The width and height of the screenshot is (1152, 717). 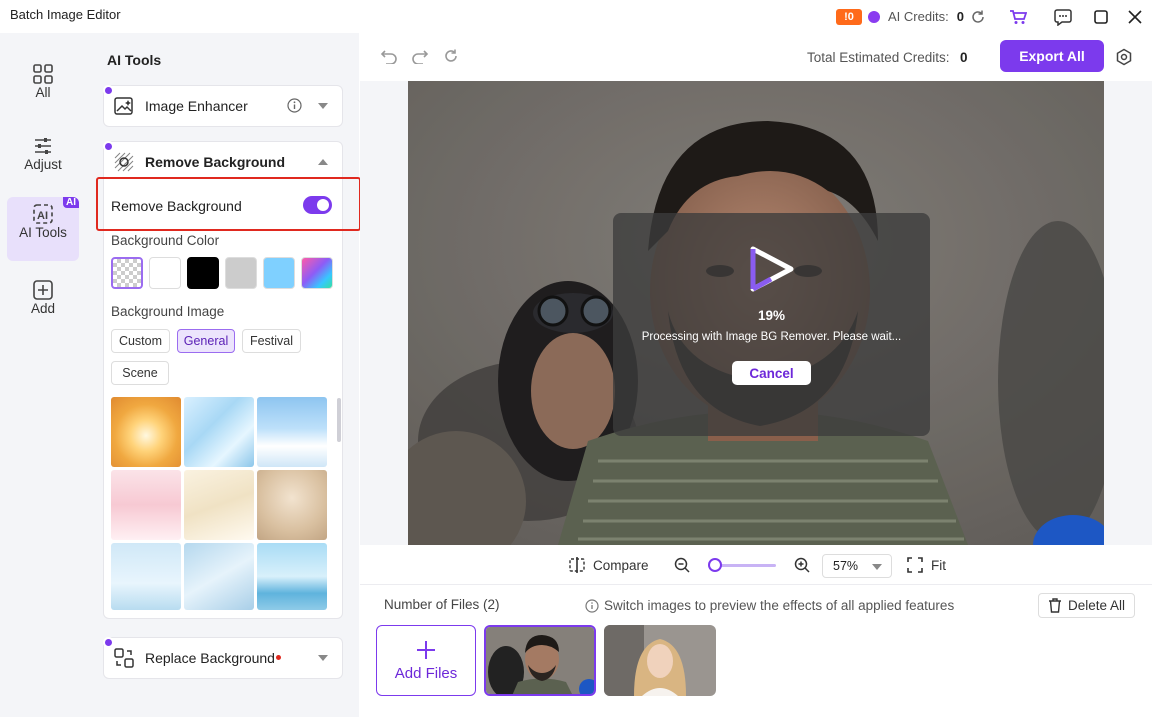 I want to click on undo-icon, so click(x=389, y=56).